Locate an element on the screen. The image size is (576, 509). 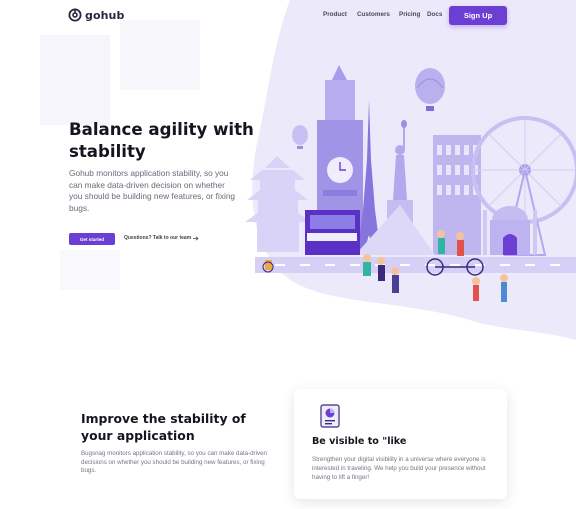
small-balloon-icon is located at coordinates (300, 137).